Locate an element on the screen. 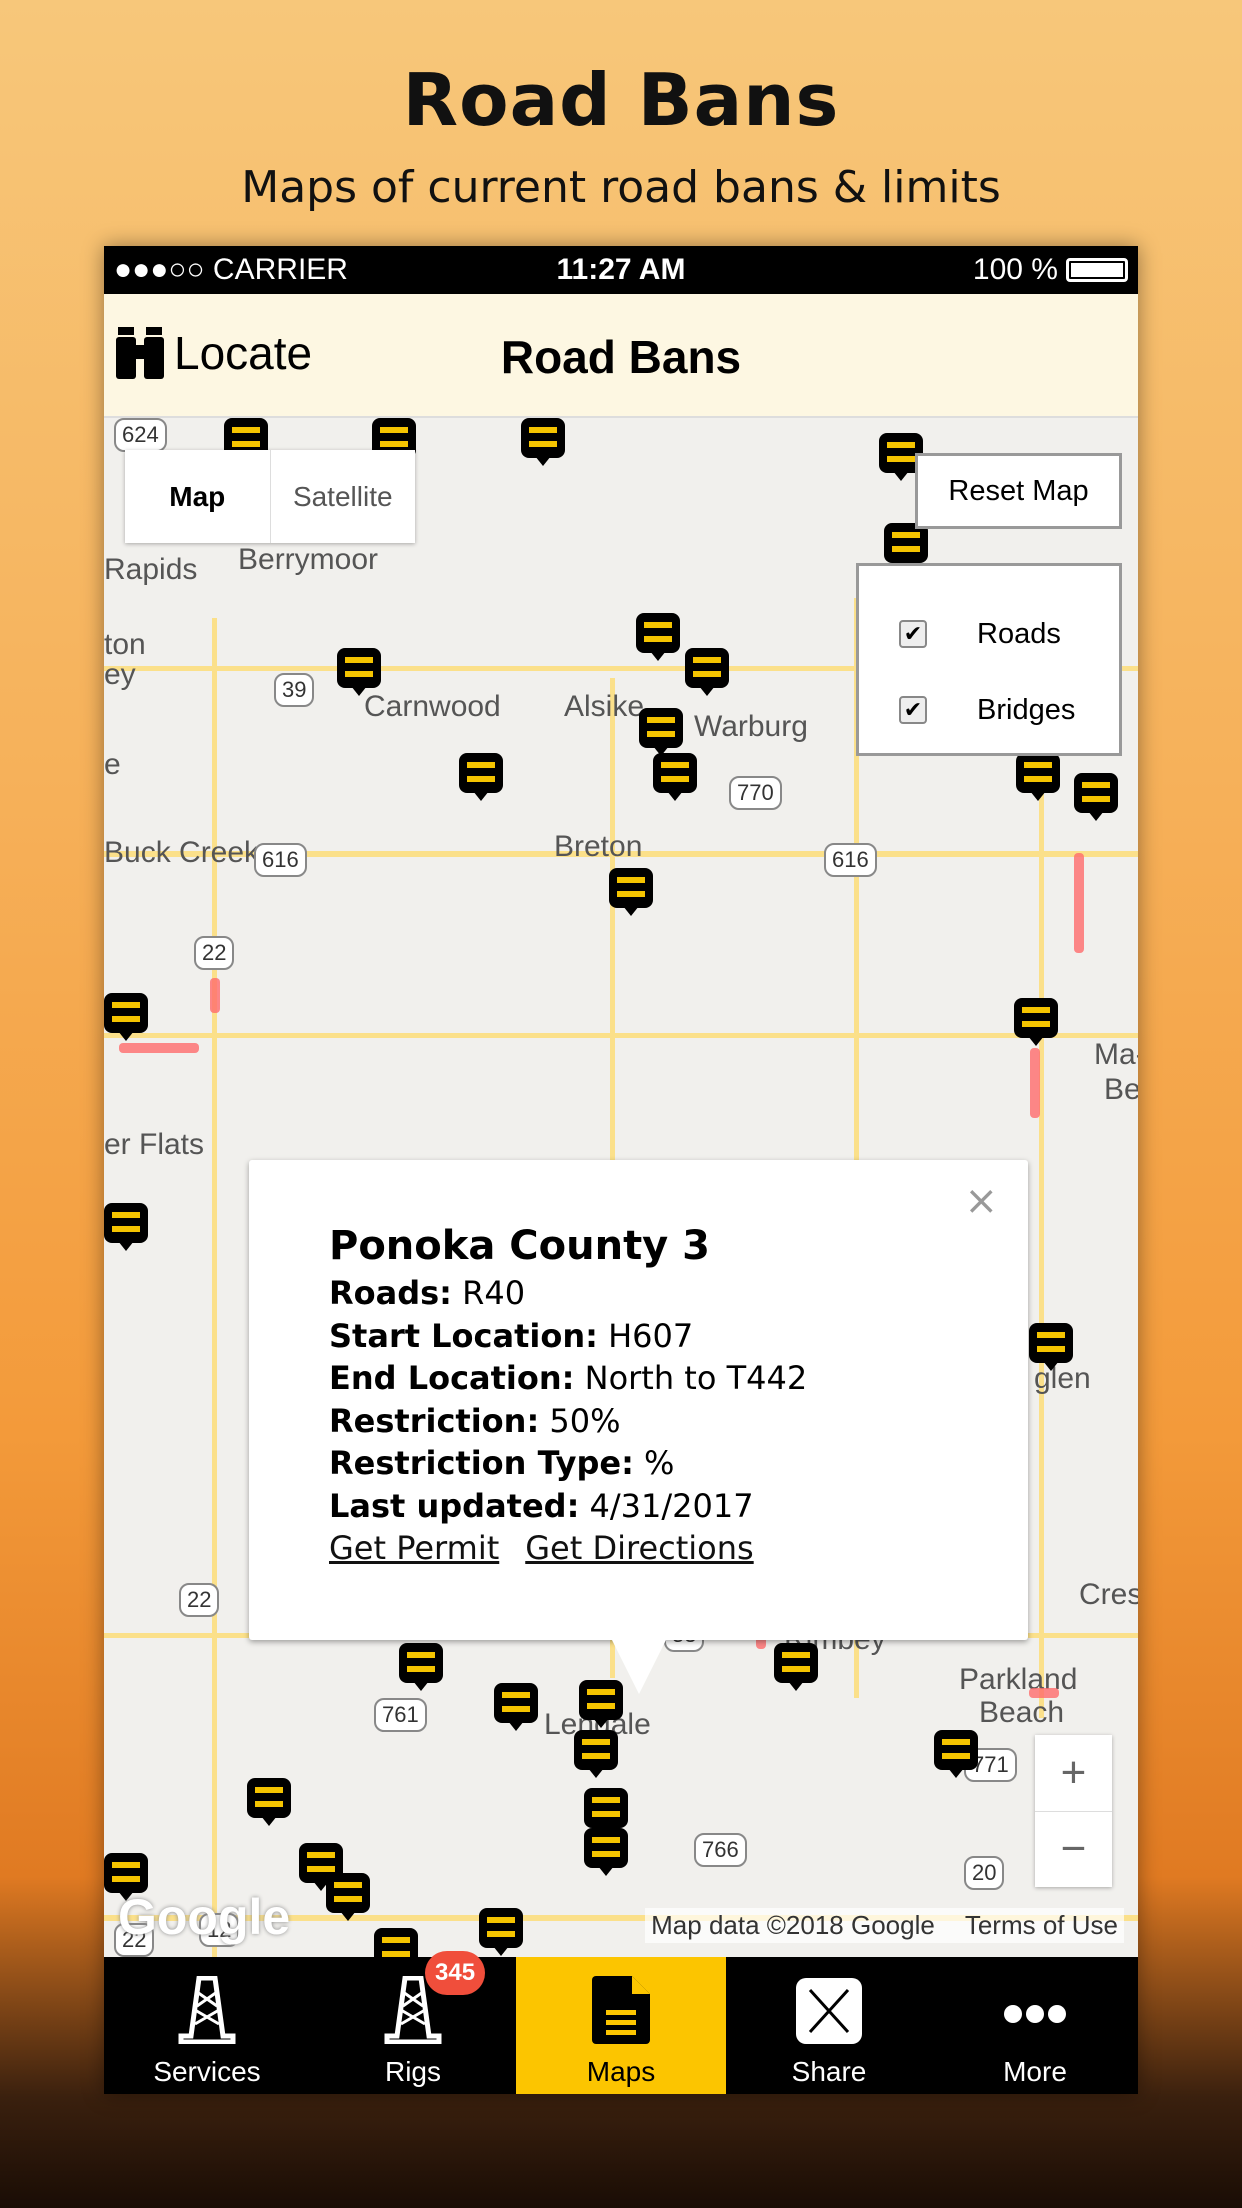 Image resolution: width=1242 pixels, height=2208 pixels. map-type-map: Map is located at coordinates (198, 496).